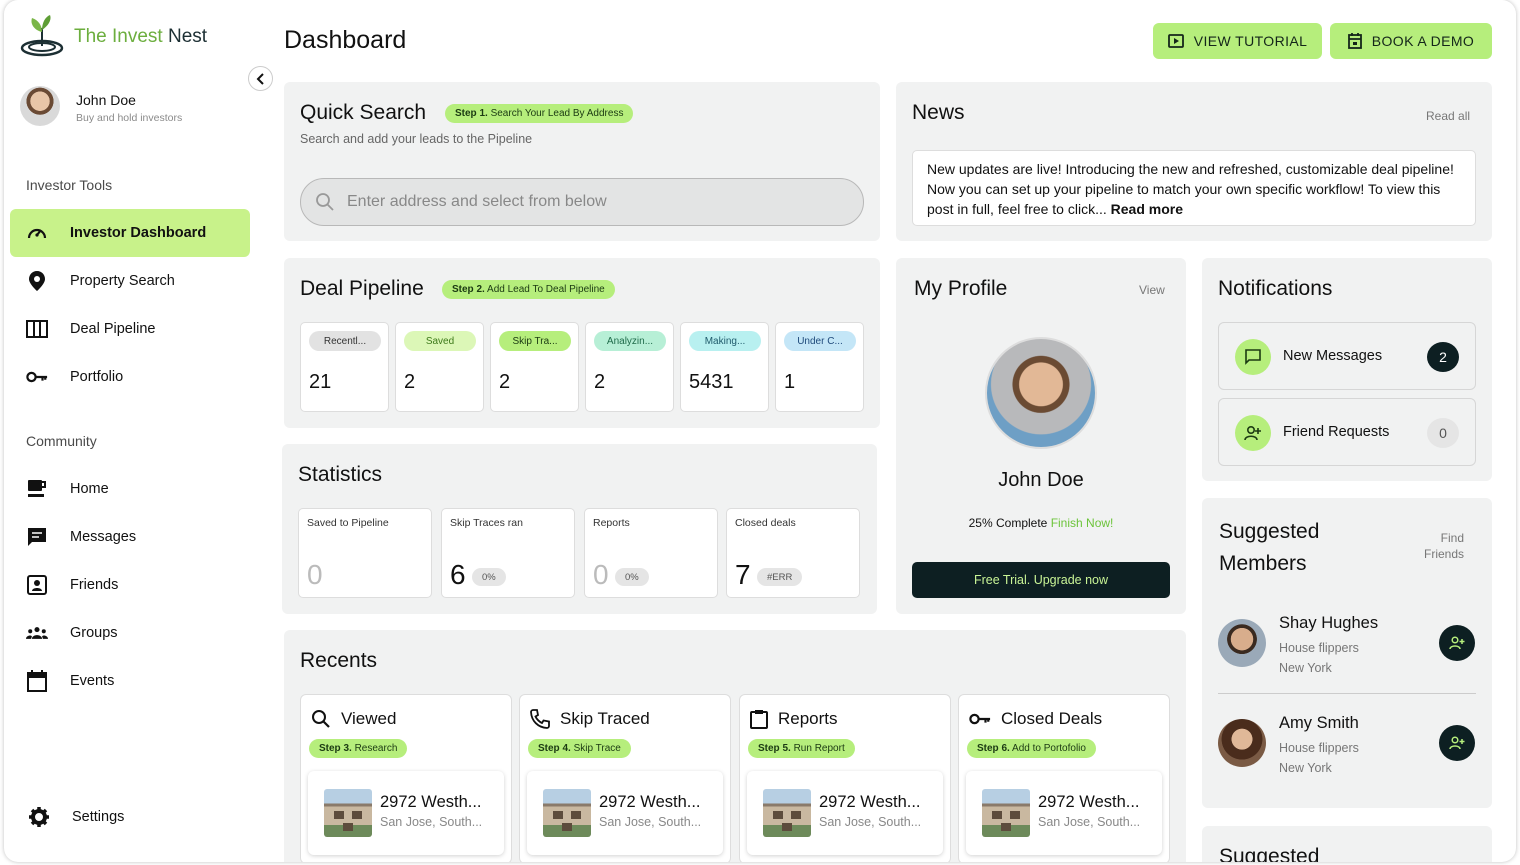 The height and width of the screenshot is (865, 1520). What do you see at coordinates (801, 748) in the screenshot?
I see `step-badge: Step 5. Run Report` at bounding box center [801, 748].